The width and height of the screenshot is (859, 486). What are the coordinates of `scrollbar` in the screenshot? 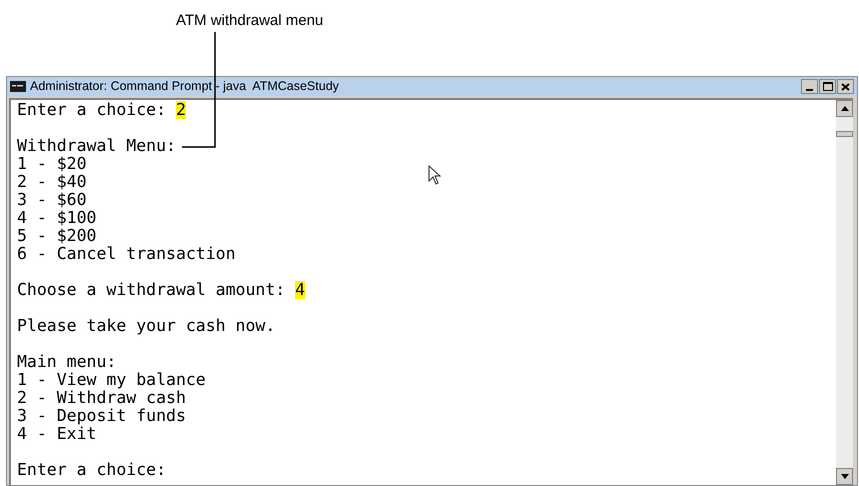 It's located at (844, 292).